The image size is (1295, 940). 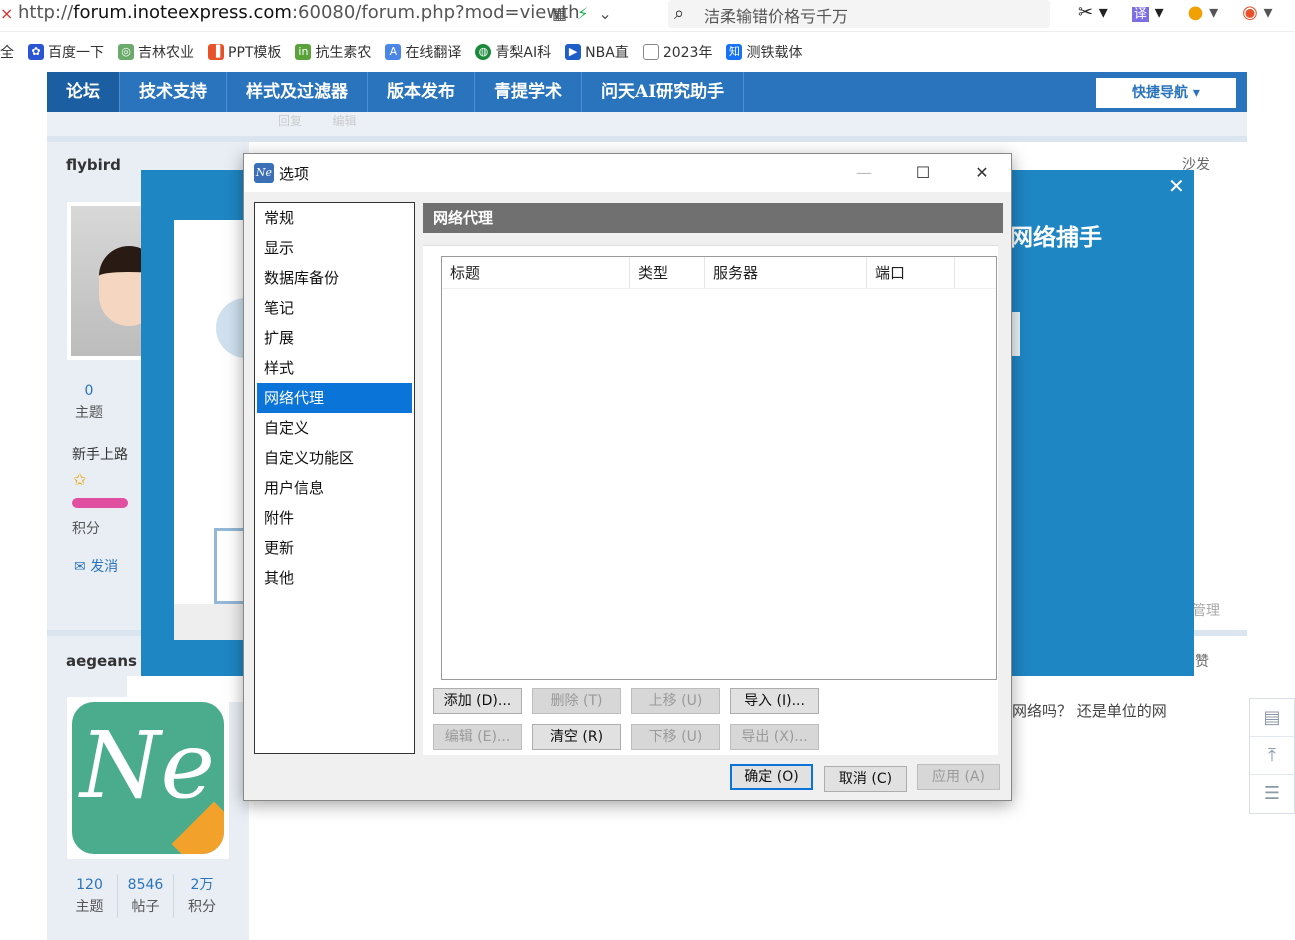 I want to click on bookmark-label: 百度一下, so click(x=76, y=53).